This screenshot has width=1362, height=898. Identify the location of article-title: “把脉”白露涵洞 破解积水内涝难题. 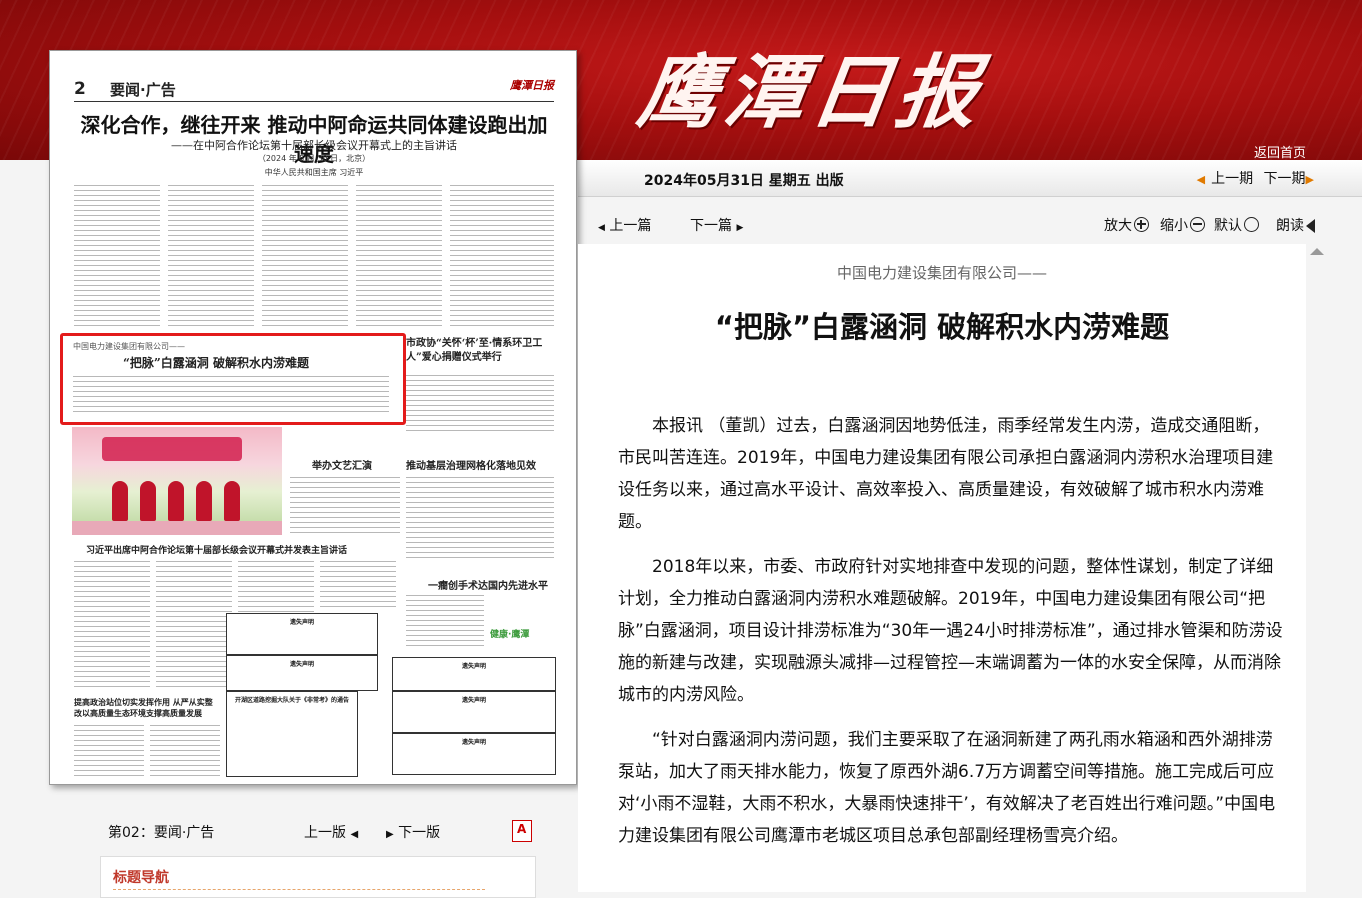
(942, 327).